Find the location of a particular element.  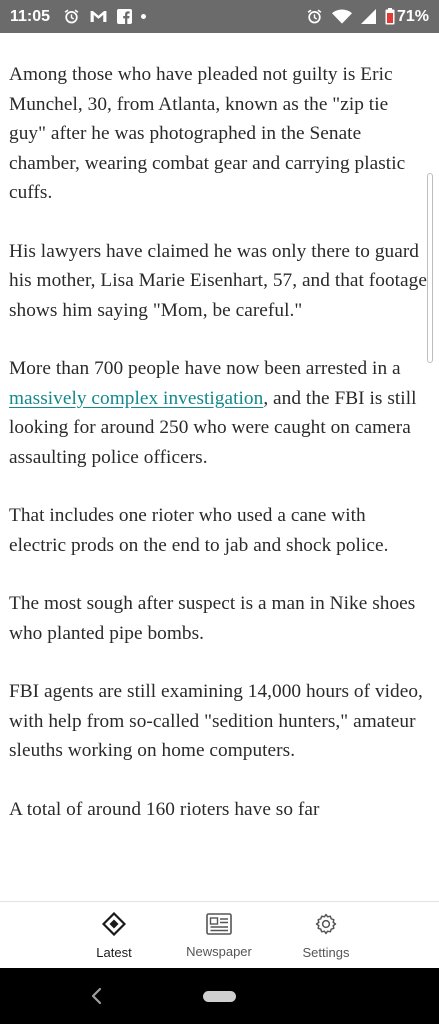

gear-icon is located at coordinates (326, 925).